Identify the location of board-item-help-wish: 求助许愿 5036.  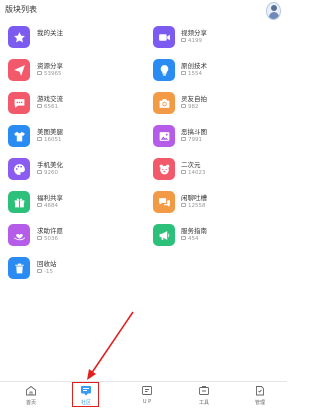
(71, 240).